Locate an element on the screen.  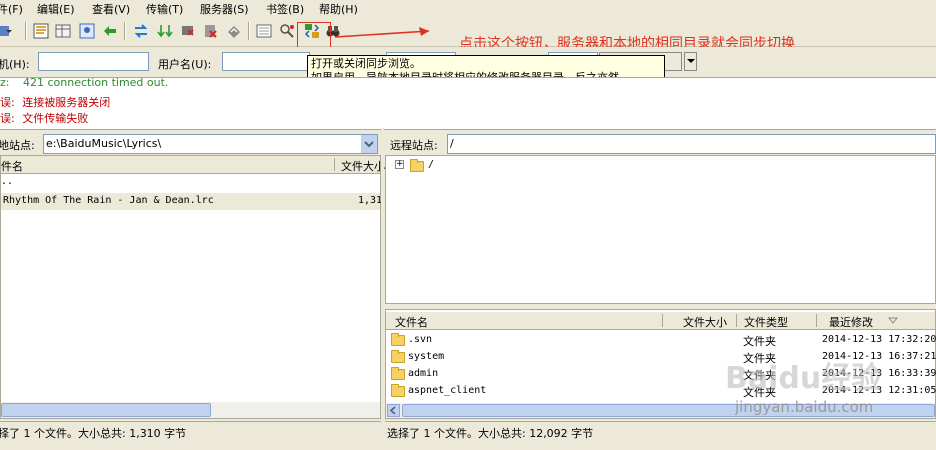
table-row: Rhythm Of The Rain - Jan & Dean.lrc 1,31 is located at coordinates (192, 201).